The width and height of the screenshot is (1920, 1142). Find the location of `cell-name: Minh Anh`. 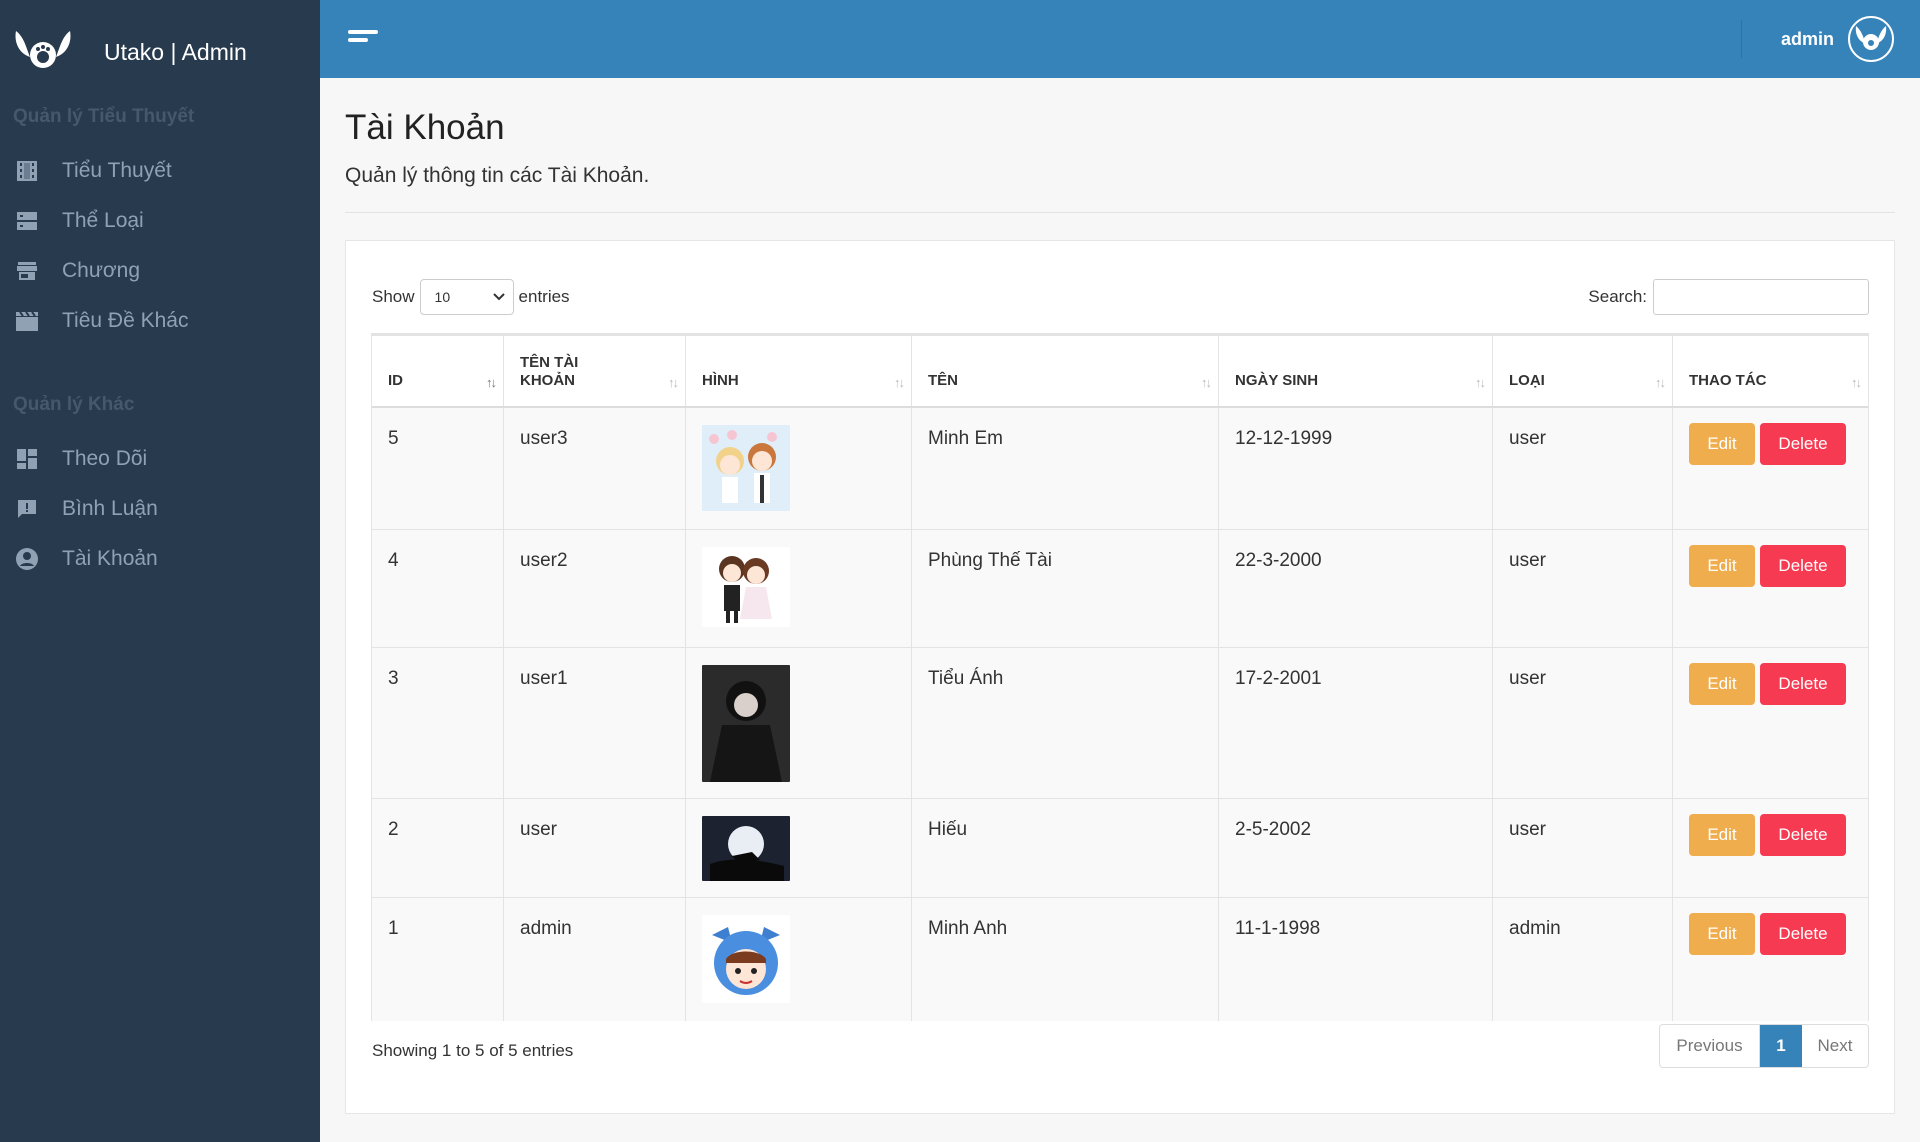

cell-name: Minh Anh is located at coordinates (1065, 959).